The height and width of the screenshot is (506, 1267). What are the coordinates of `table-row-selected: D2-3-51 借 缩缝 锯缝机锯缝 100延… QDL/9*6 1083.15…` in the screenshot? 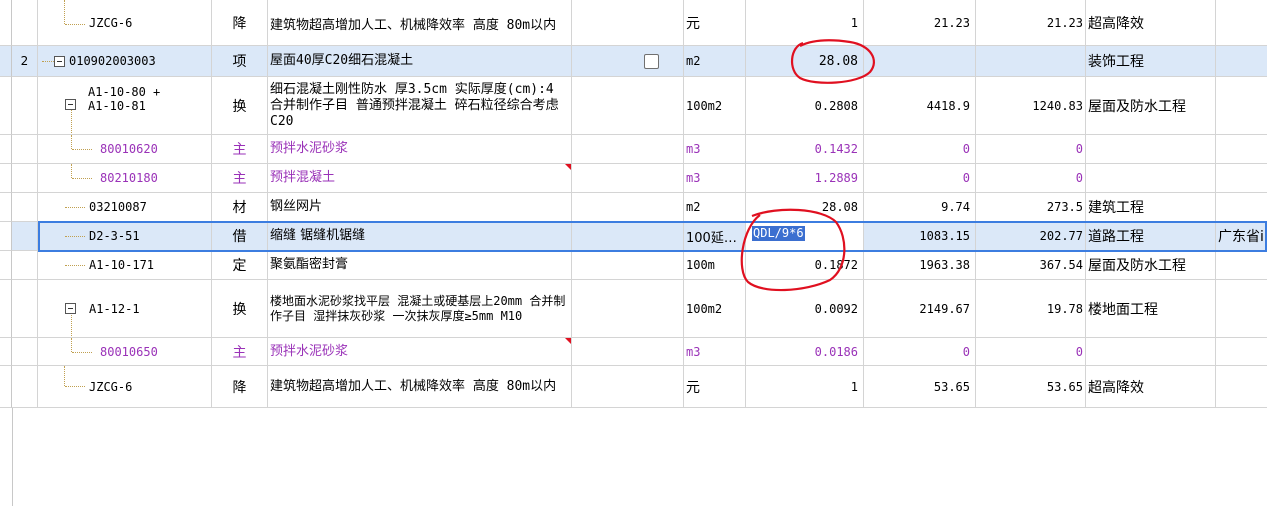 It's located at (633, 236).